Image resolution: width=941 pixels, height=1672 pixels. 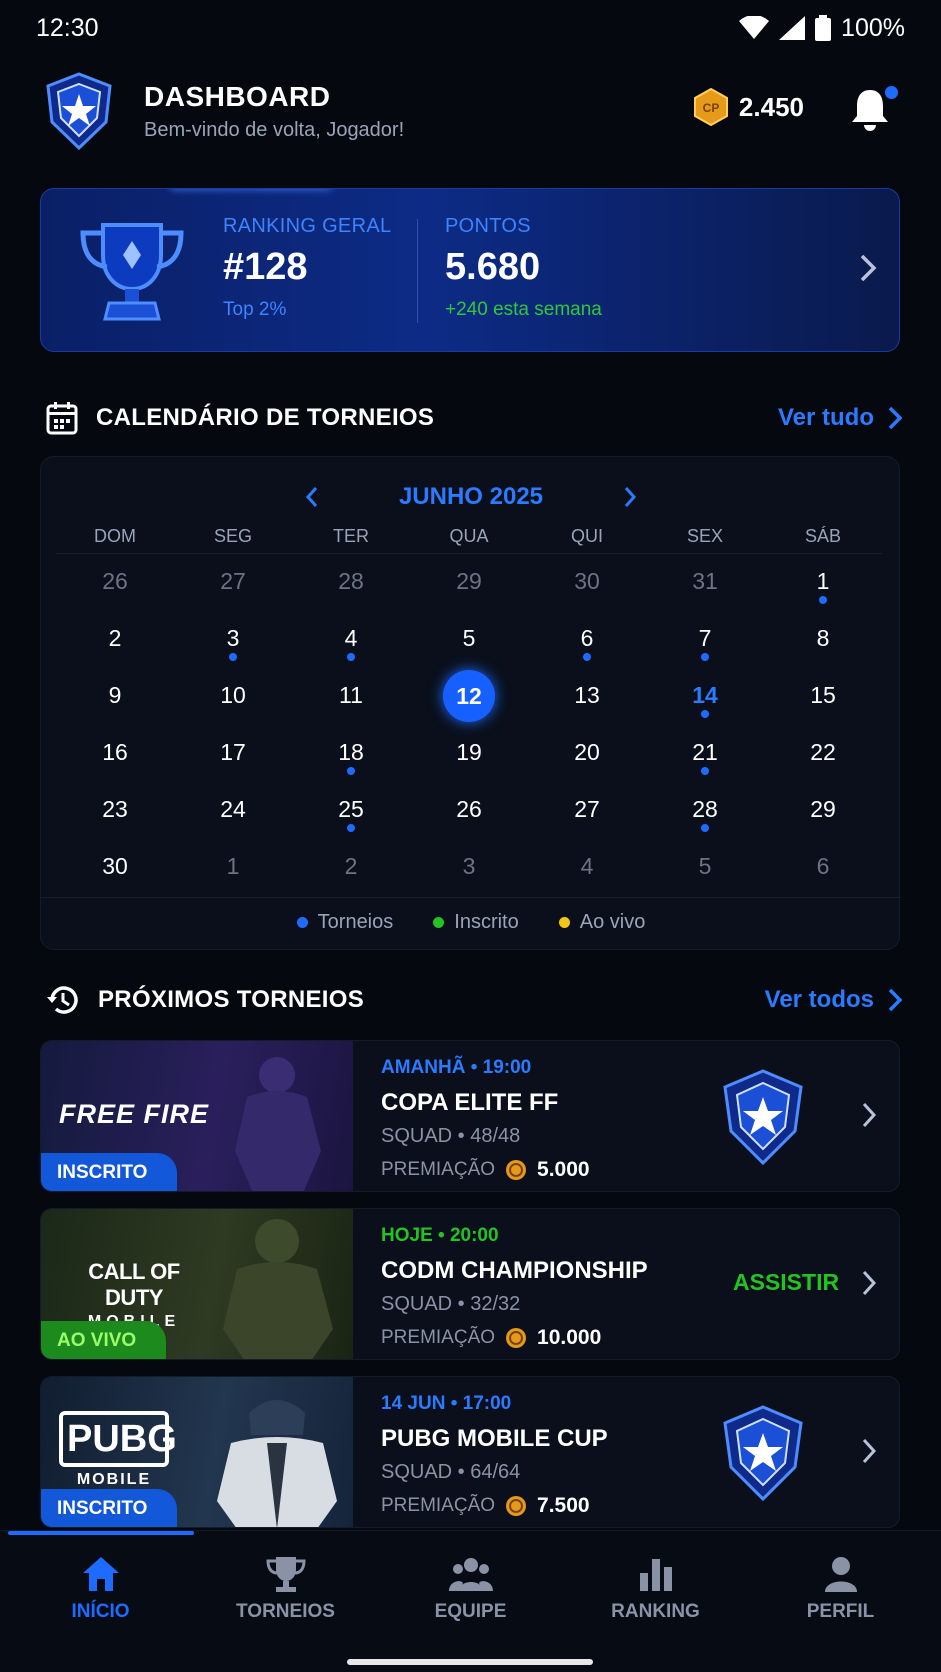 I want to click on next-month-icon, so click(x=630, y=497).